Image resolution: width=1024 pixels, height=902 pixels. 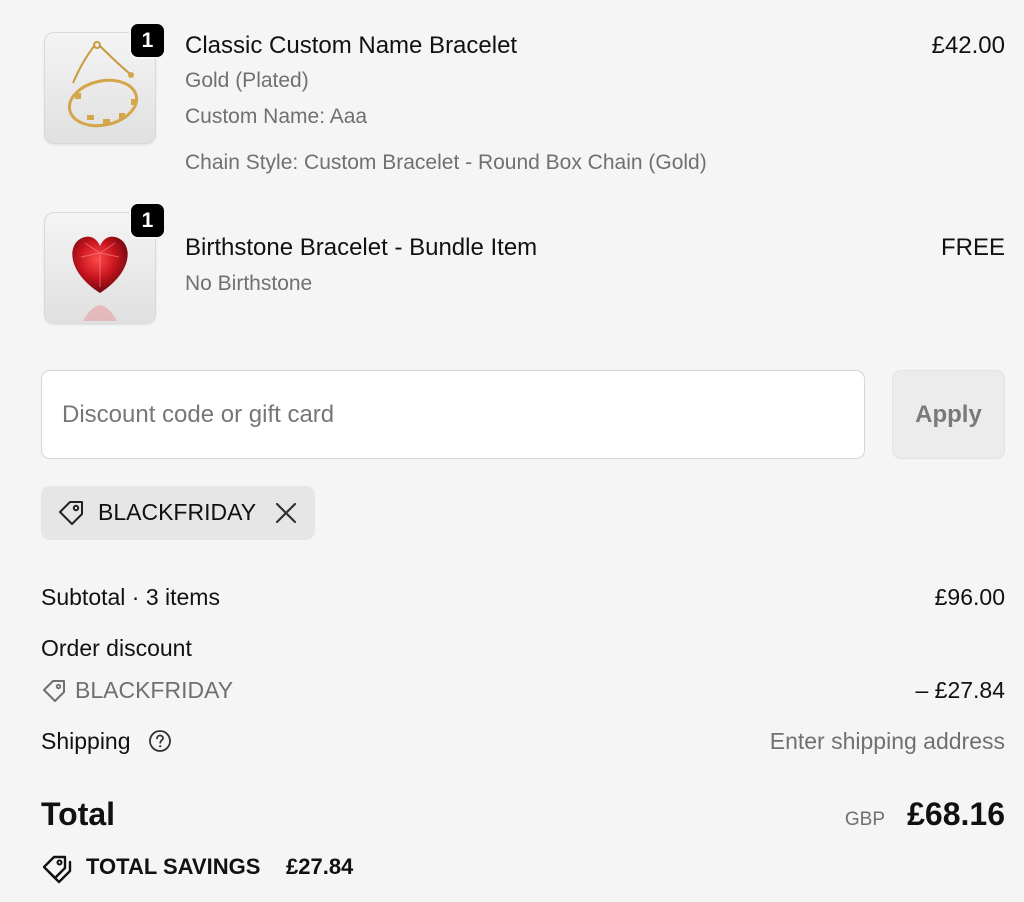 What do you see at coordinates (173, 866) in the screenshot?
I see `total-savings-label: TOTAL SAVINGS` at bounding box center [173, 866].